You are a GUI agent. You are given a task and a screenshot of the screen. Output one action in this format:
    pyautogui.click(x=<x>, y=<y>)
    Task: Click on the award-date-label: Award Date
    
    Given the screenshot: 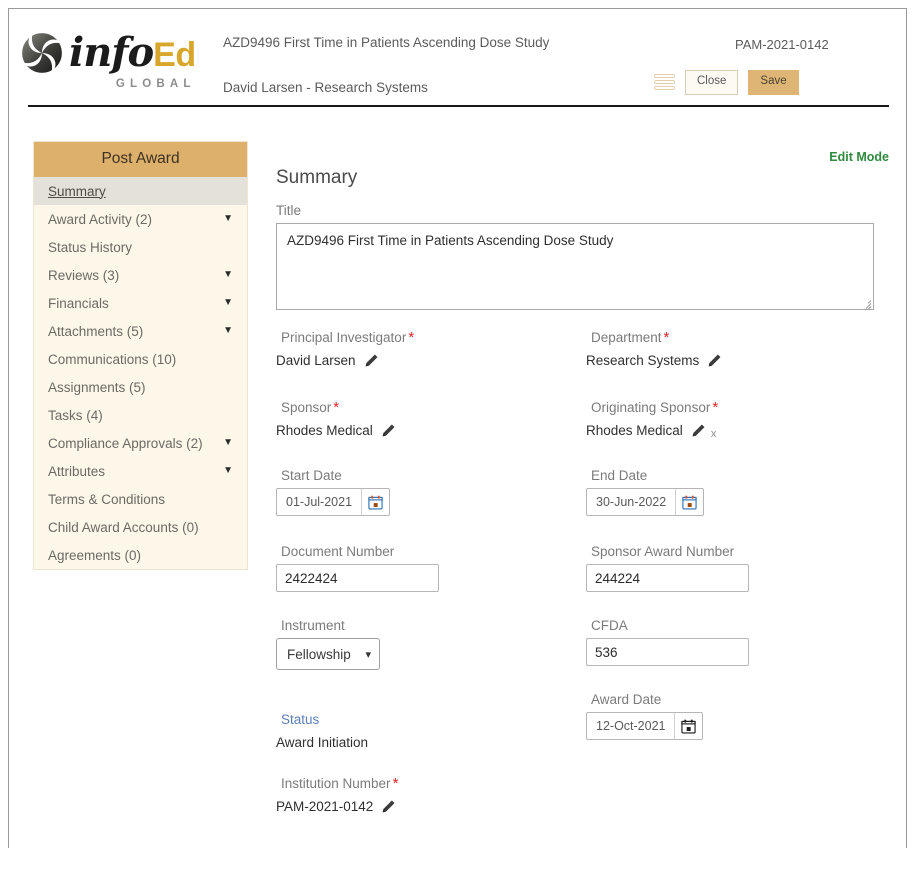 What is the action you would take?
    pyautogui.click(x=626, y=699)
    